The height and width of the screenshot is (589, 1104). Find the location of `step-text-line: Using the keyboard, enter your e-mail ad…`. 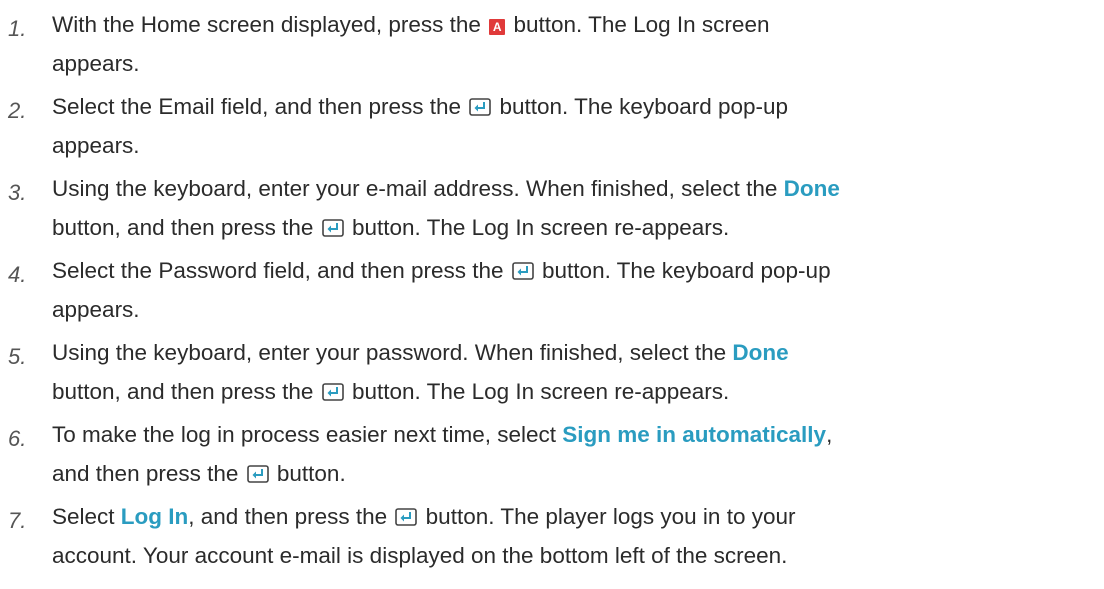

step-text-line: Using the keyboard, enter your e-mail ad… is located at coordinates (446, 189).